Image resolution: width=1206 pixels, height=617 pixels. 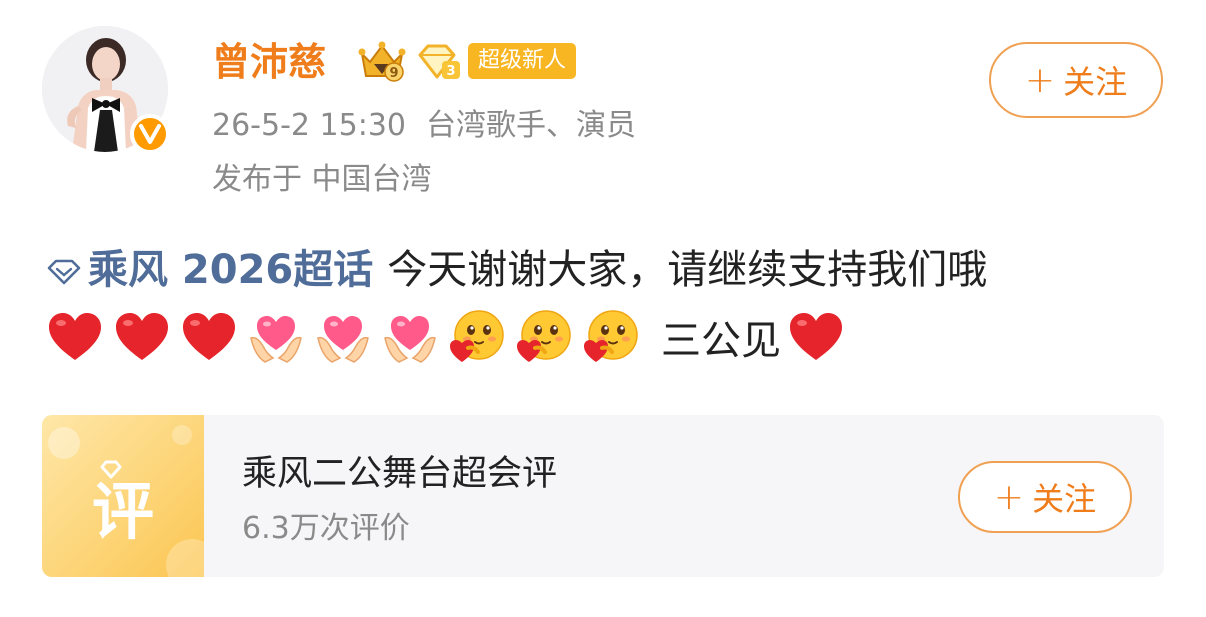 I want to click on topic-link: 乘风 2026超话, so click(x=216, y=270).